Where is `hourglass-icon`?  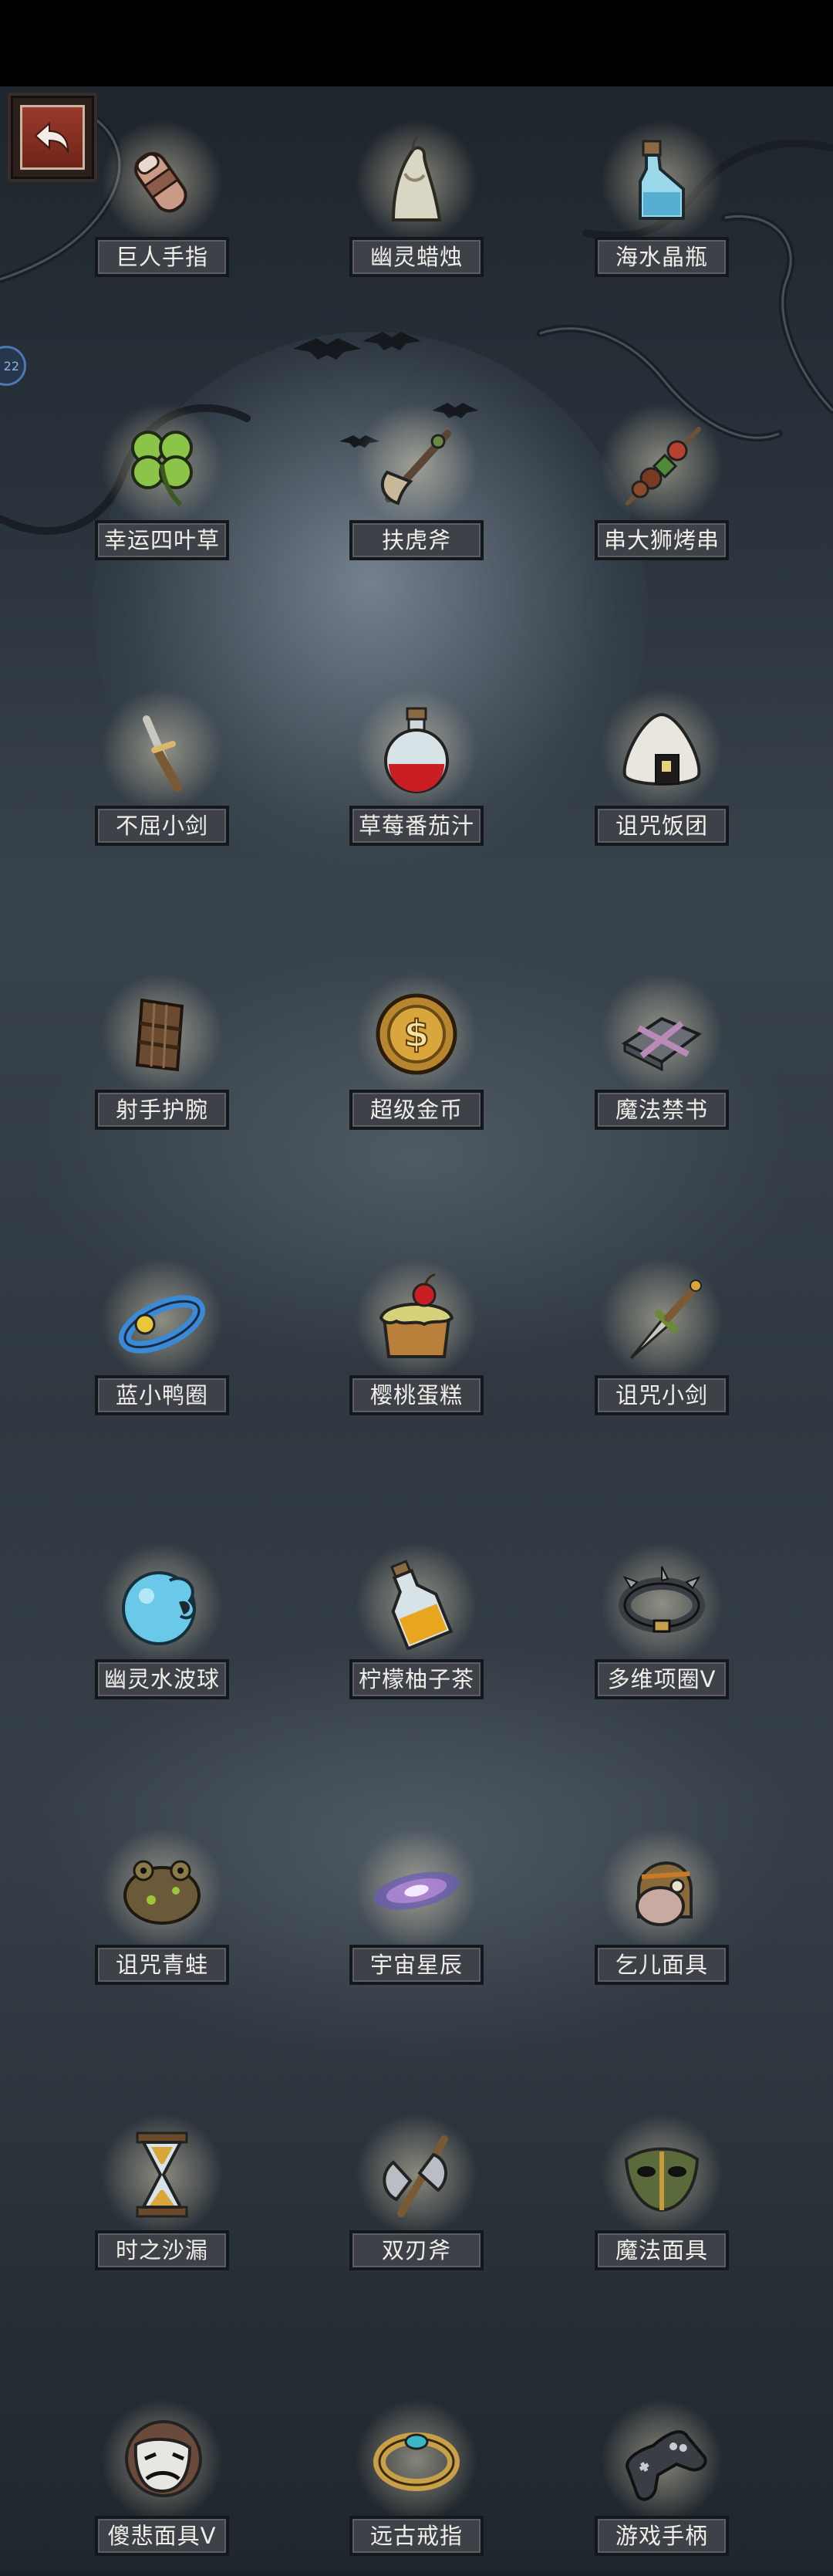 hourglass-icon is located at coordinates (162, 2174).